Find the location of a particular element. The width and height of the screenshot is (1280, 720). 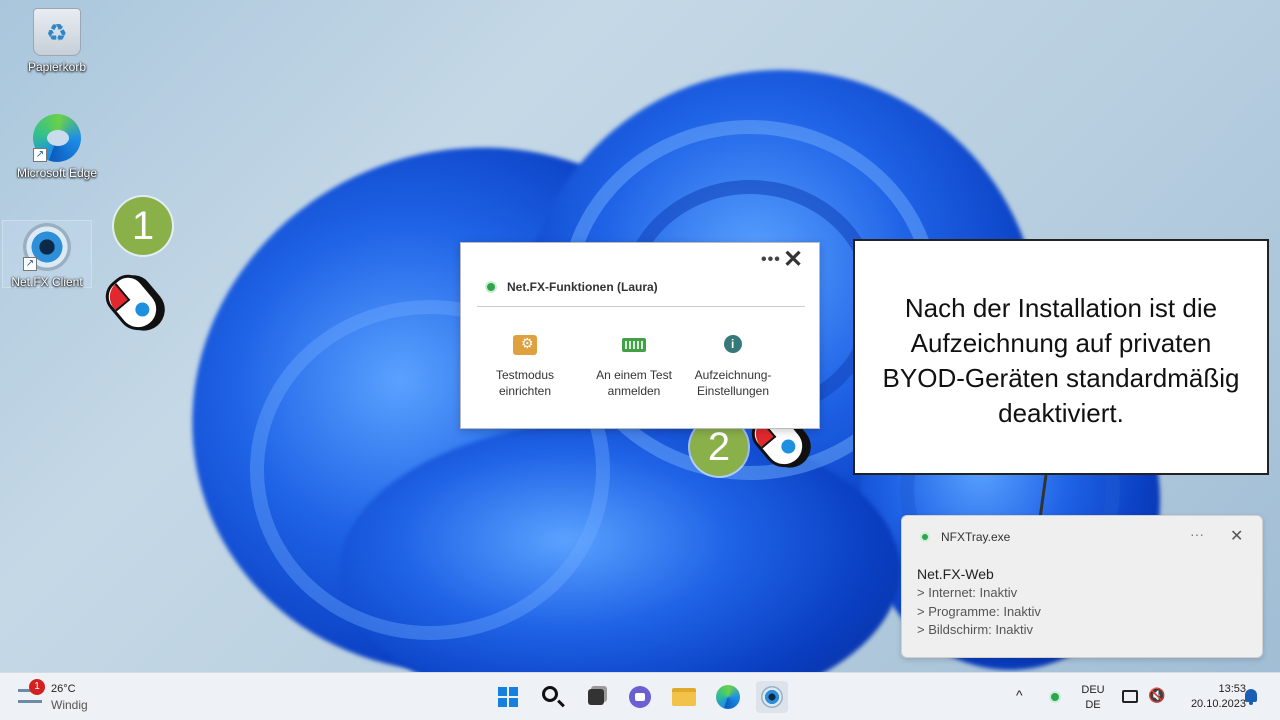

chat-icon is located at coordinates (640, 697).